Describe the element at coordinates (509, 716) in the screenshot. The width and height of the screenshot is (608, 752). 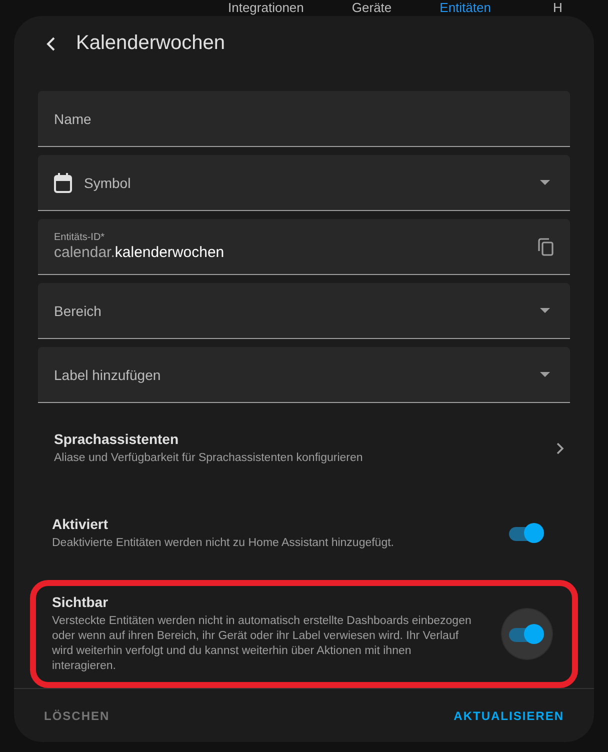
I see `update-button: AKTUALISIEREN` at that location.